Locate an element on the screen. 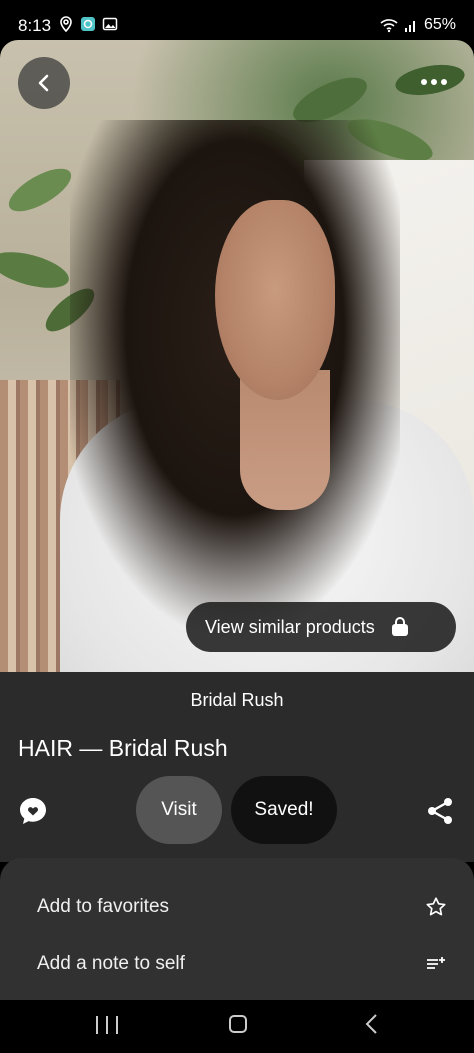 The image size is (474, 1053). visit-button: Visit is located at coordinates (179, 810).